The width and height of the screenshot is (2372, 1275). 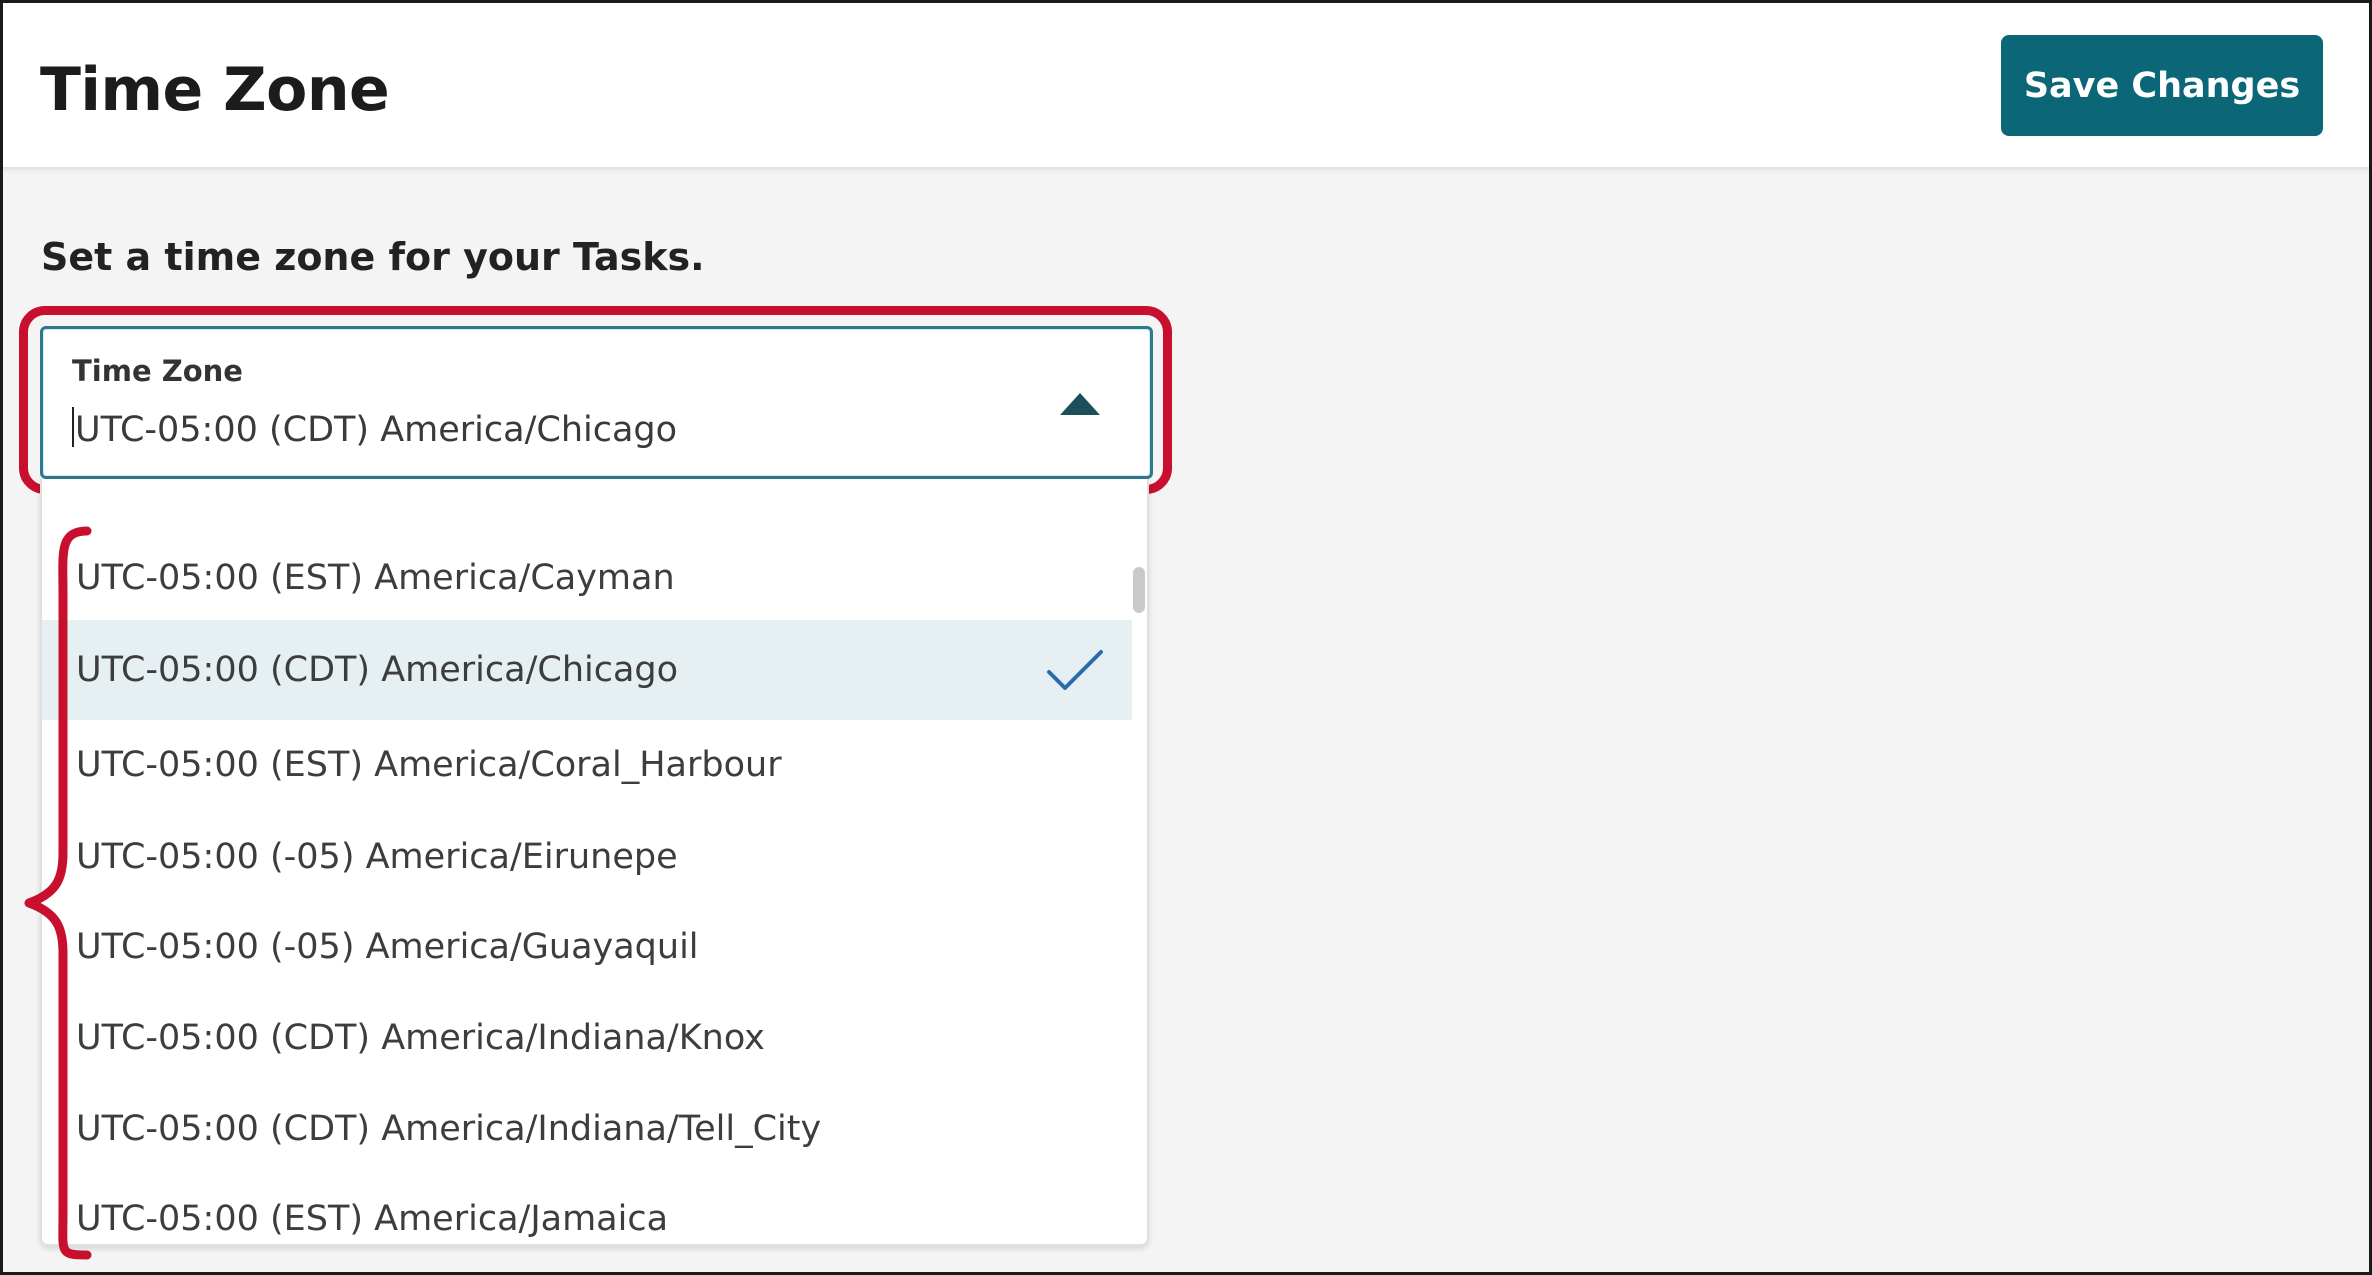 I want to click on instruction-text: Set a time zone for your Tasks., so click(x=373, y=257).